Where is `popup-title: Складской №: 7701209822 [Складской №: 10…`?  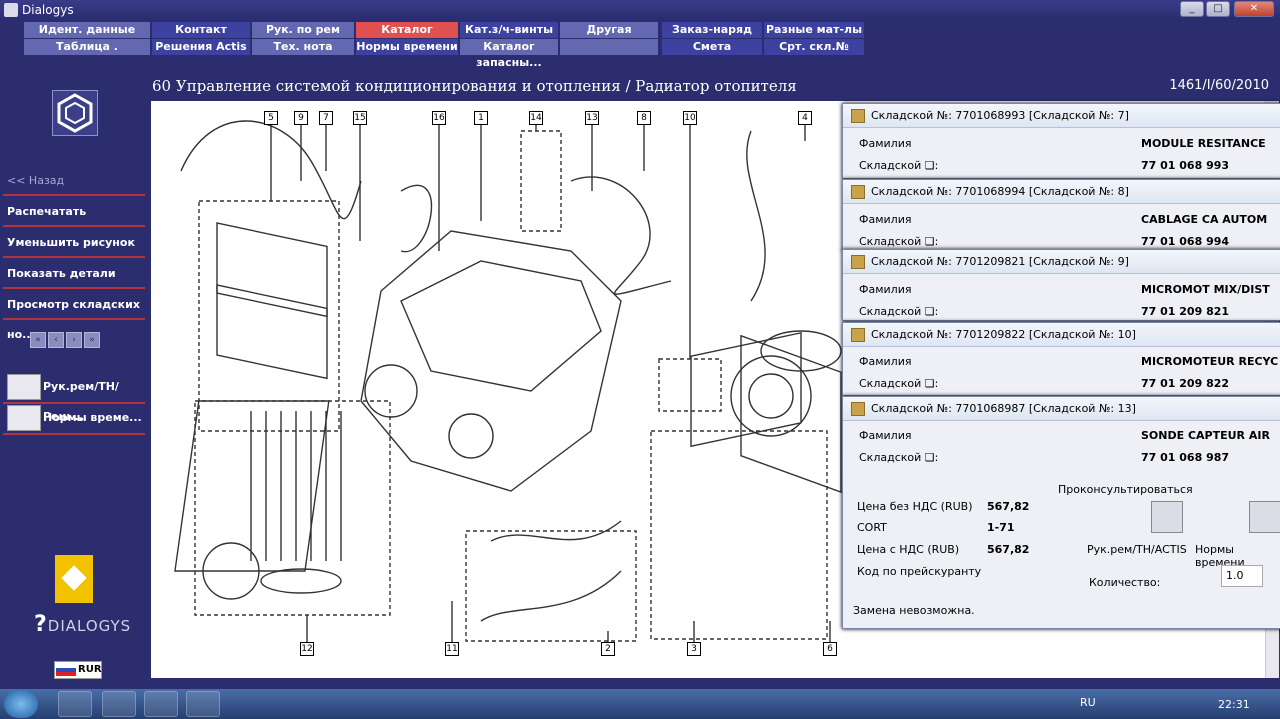 popup-title: Складской №: 7701209822 [Складской №: 10… is located at coordinates (1061, 335).